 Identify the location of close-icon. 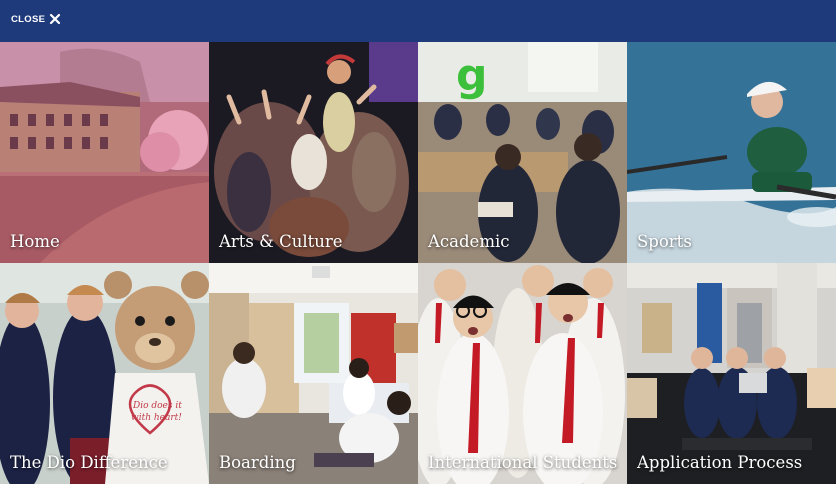
(55, 19).